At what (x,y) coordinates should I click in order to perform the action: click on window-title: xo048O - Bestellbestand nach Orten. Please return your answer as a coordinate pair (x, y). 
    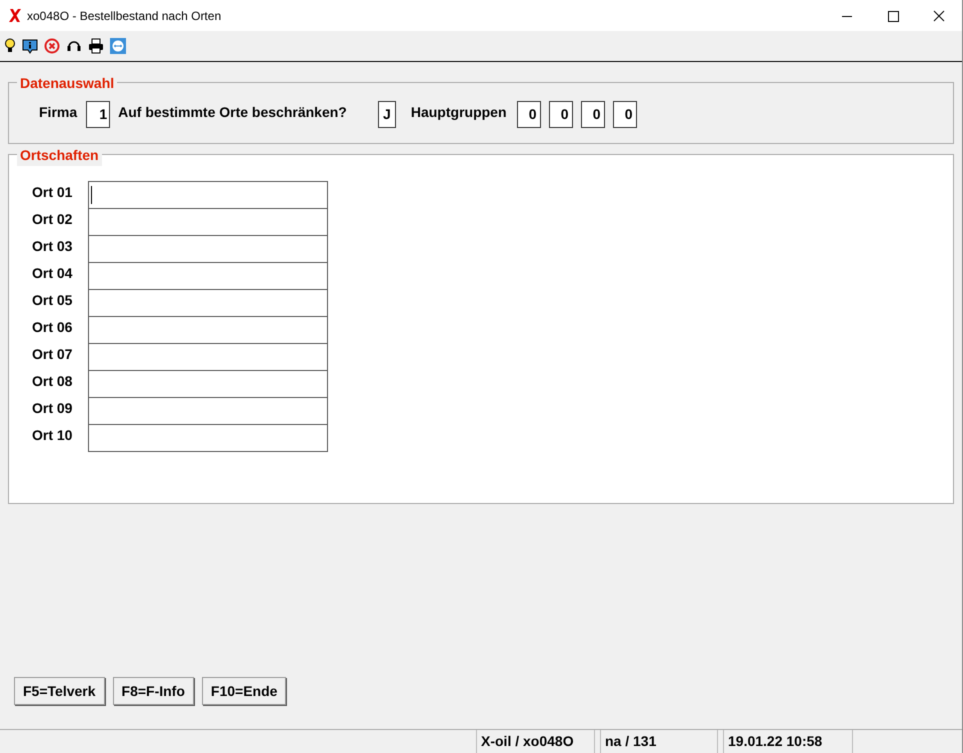
    Looking at the image, I should click on (124, 16).